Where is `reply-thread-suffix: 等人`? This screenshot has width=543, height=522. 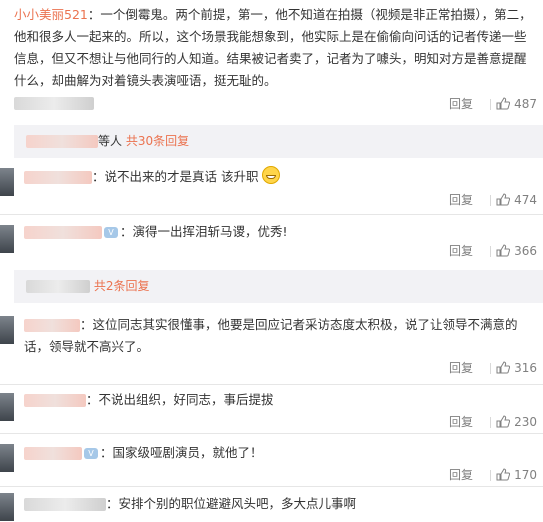 reply-thread-suffix: 等人 is located at coordinates (110, 141).